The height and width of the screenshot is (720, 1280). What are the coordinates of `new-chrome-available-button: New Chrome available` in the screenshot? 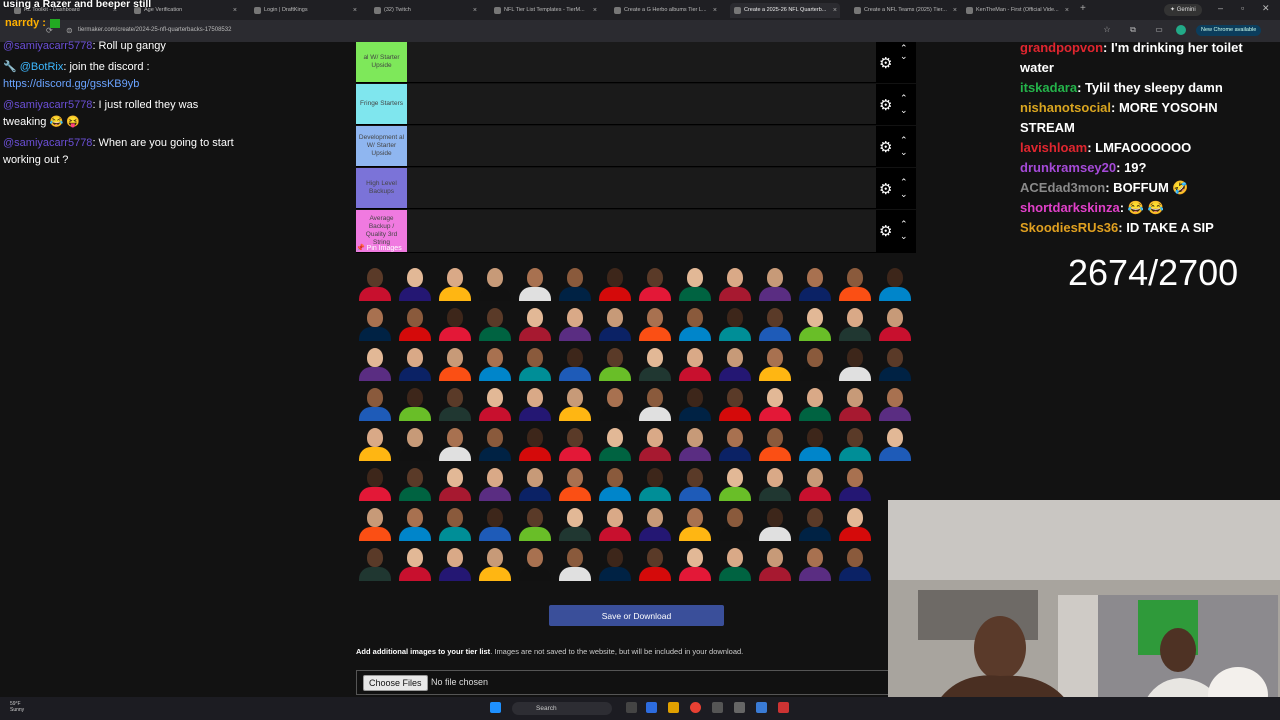 It's located at (1229, 30).